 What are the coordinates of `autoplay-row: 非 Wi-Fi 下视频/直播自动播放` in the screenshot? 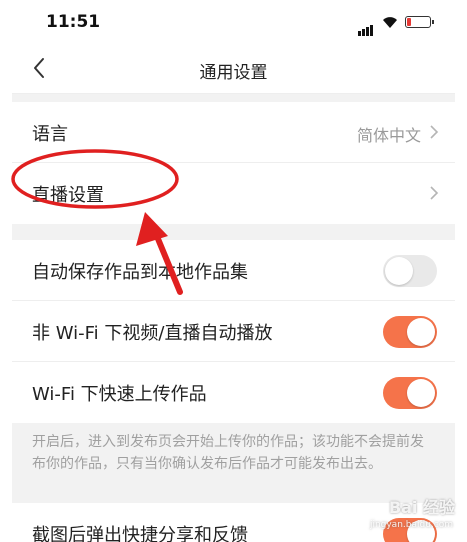 It's located at (233, 331).